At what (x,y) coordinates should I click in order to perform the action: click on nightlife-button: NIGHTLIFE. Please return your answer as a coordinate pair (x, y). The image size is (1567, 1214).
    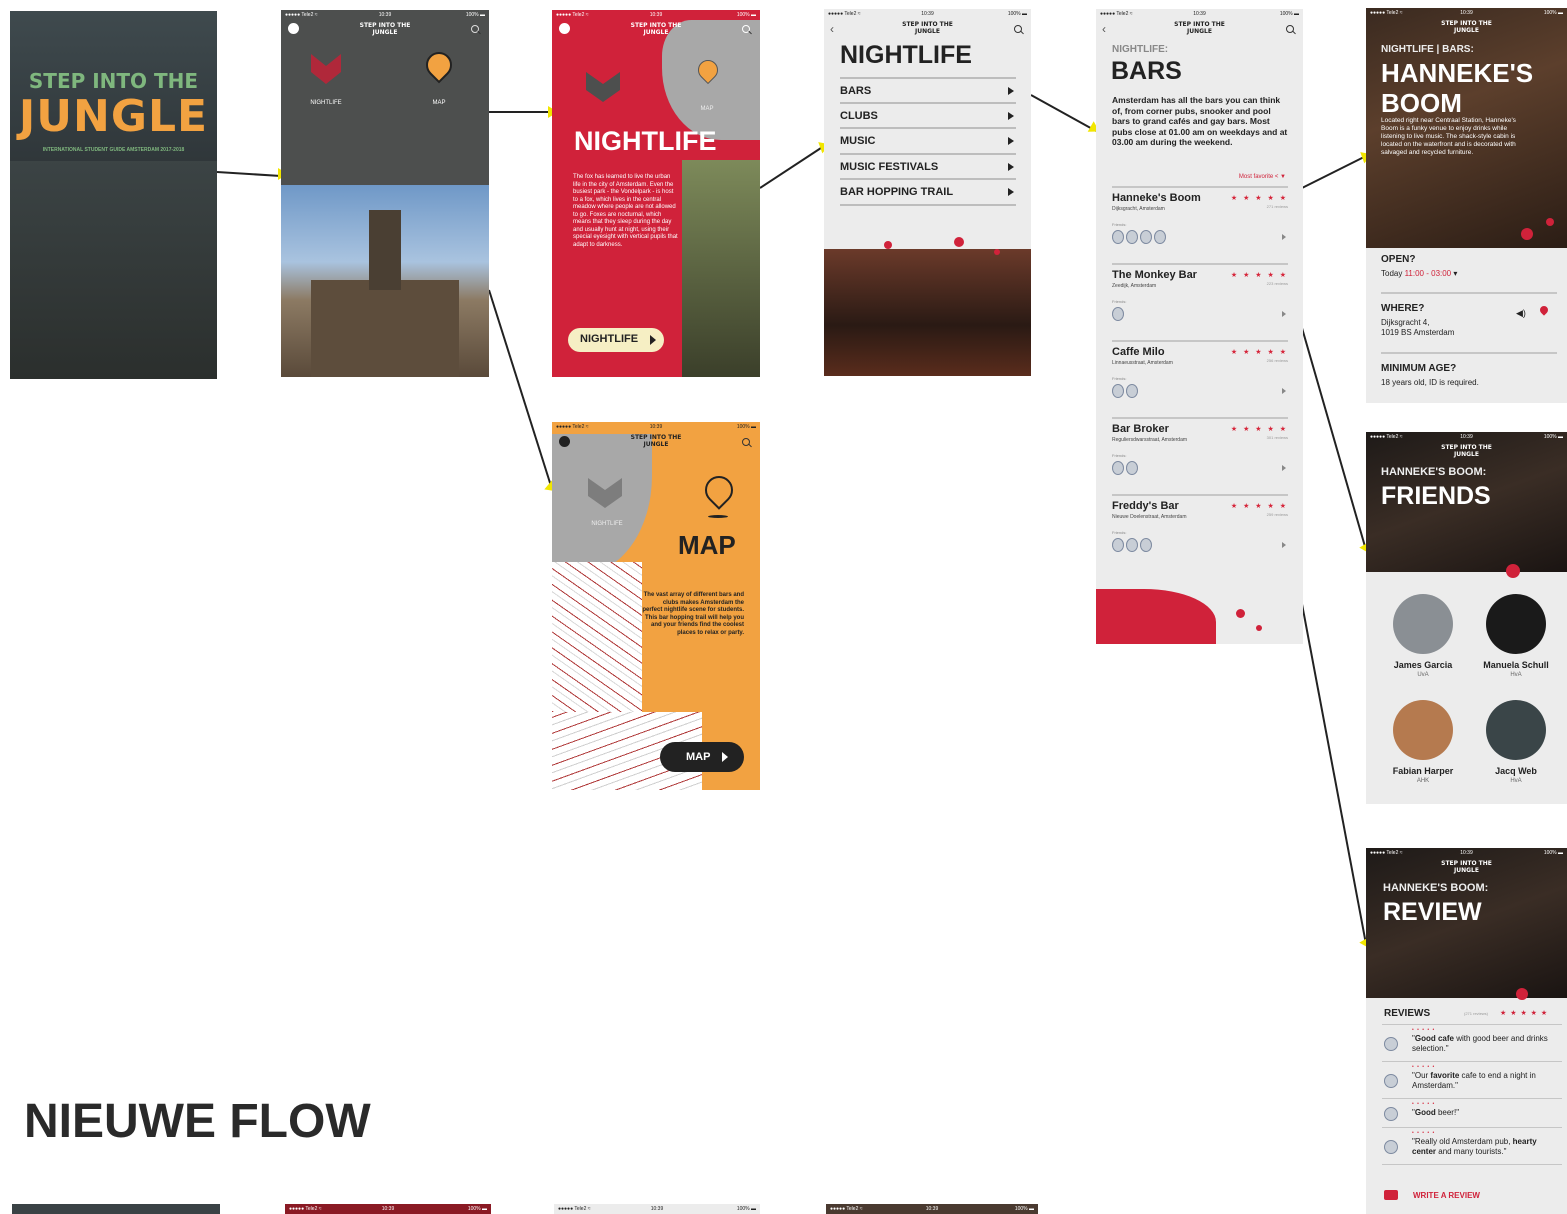
    Looking at the image, I should click on (616, 340).